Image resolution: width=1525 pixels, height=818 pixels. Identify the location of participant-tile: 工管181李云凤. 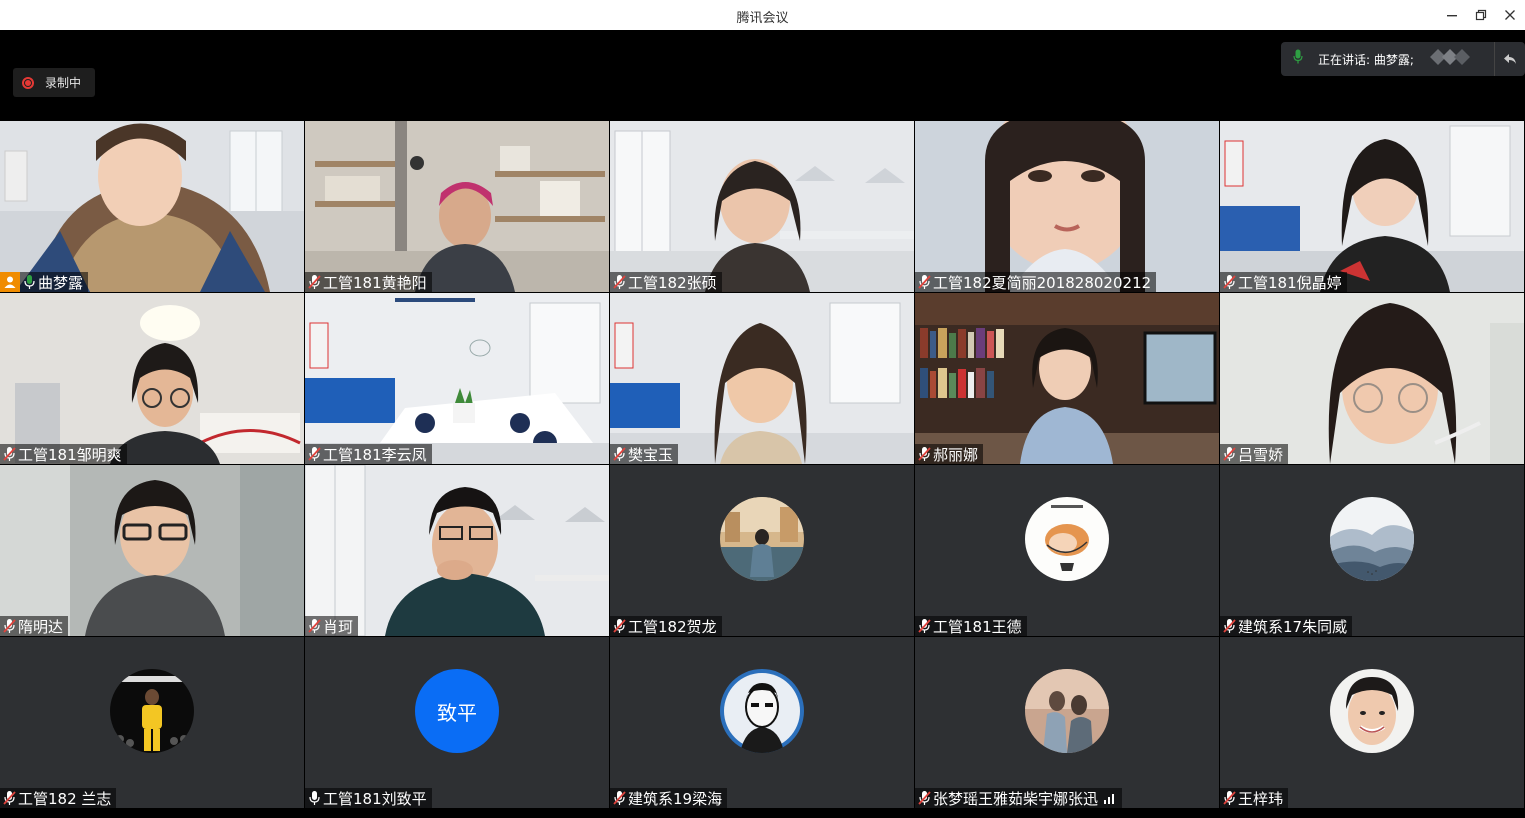
(457, 378).